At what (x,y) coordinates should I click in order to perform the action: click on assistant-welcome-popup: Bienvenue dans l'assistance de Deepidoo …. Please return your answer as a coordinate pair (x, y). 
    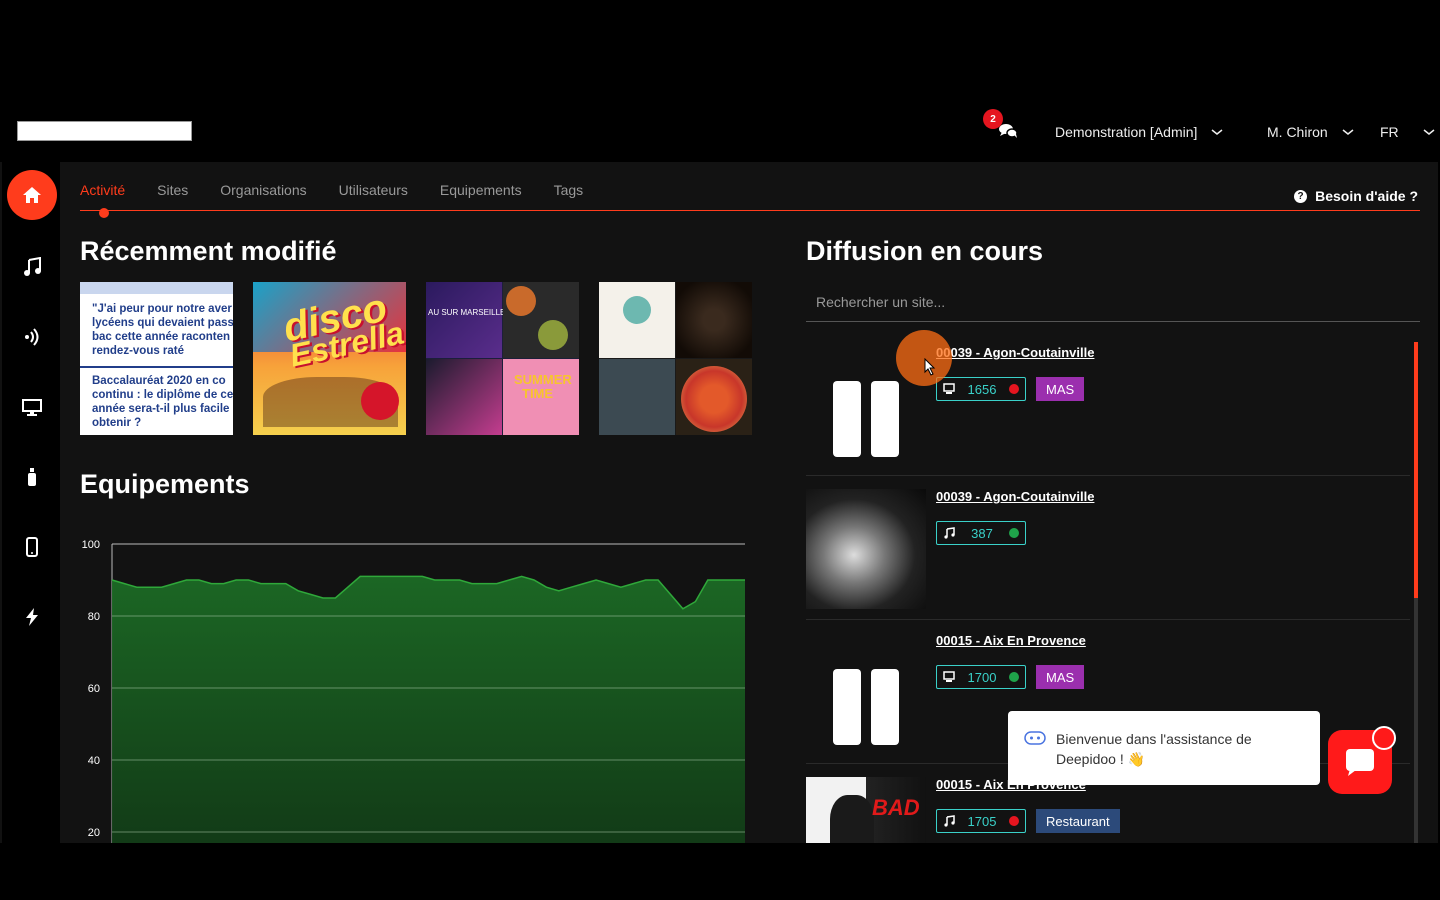
    Looking at the image, I should click on (1164, 748).